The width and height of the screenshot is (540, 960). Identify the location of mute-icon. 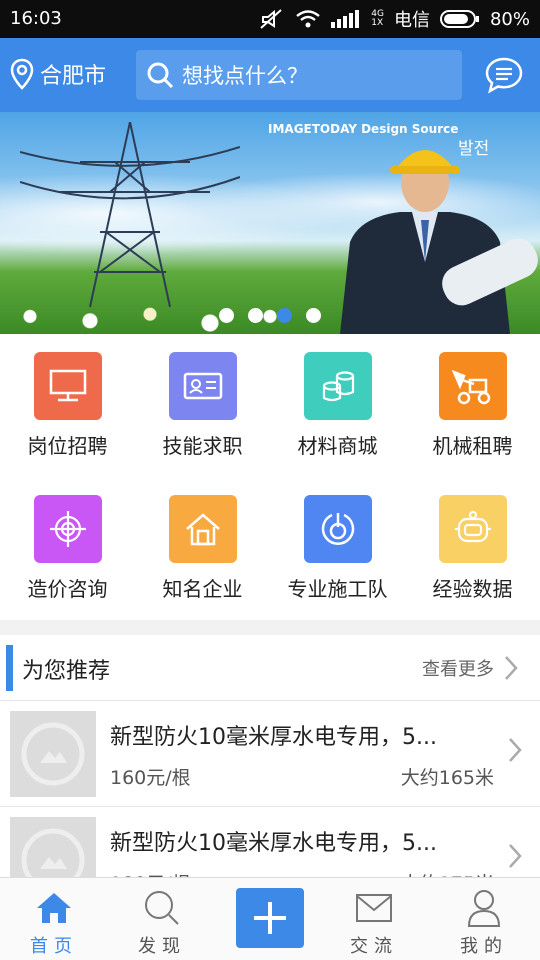
(271, 19).